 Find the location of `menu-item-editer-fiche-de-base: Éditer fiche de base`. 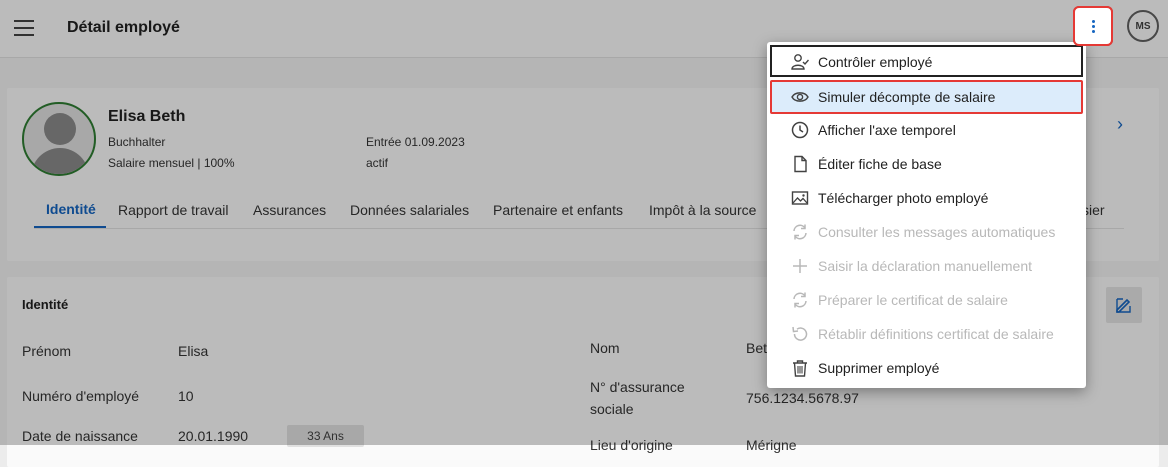

menu-item-editer-fiche-de-base: Éditer fiche de base is located at coordinates (926, 164).